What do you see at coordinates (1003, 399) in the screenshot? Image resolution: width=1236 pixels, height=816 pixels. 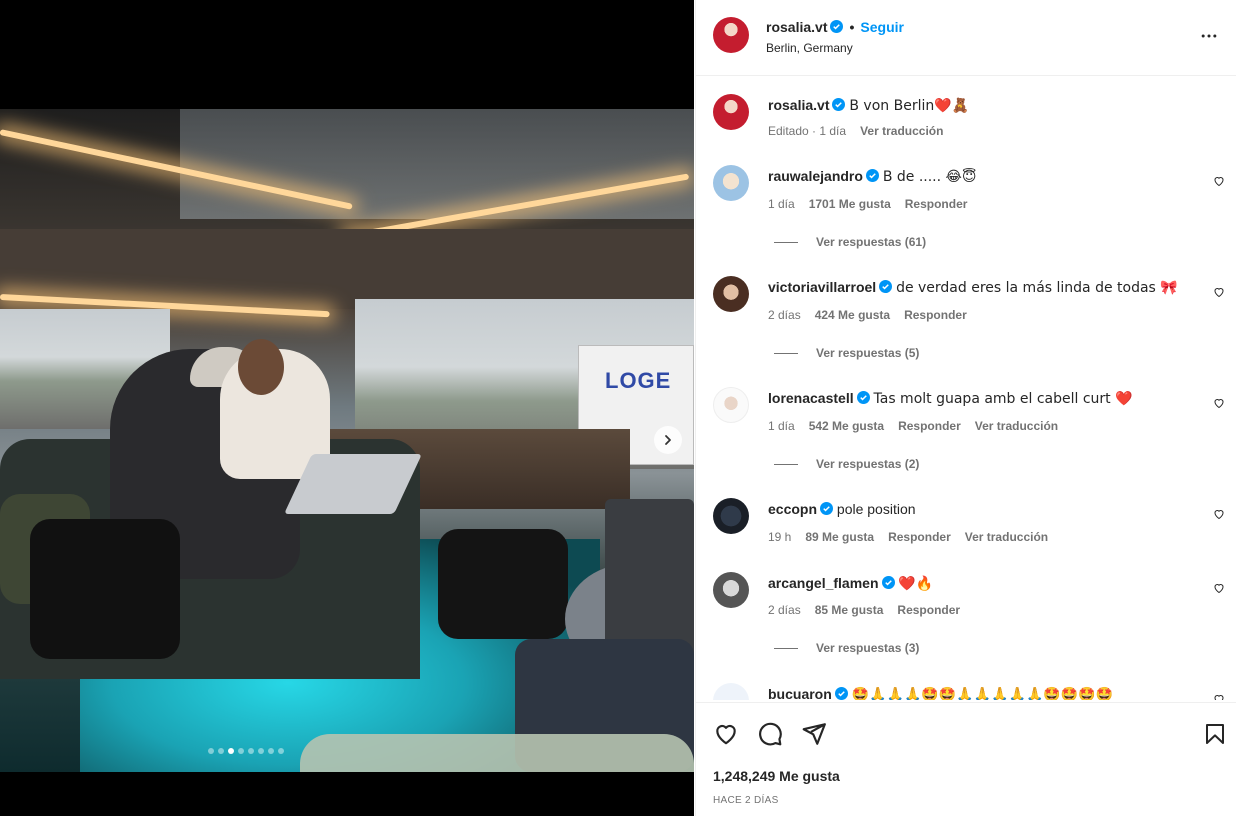 I see `comment-text: Tas molt guapa amb el cabell curt ❤️` at bounding box center [1003, 399].